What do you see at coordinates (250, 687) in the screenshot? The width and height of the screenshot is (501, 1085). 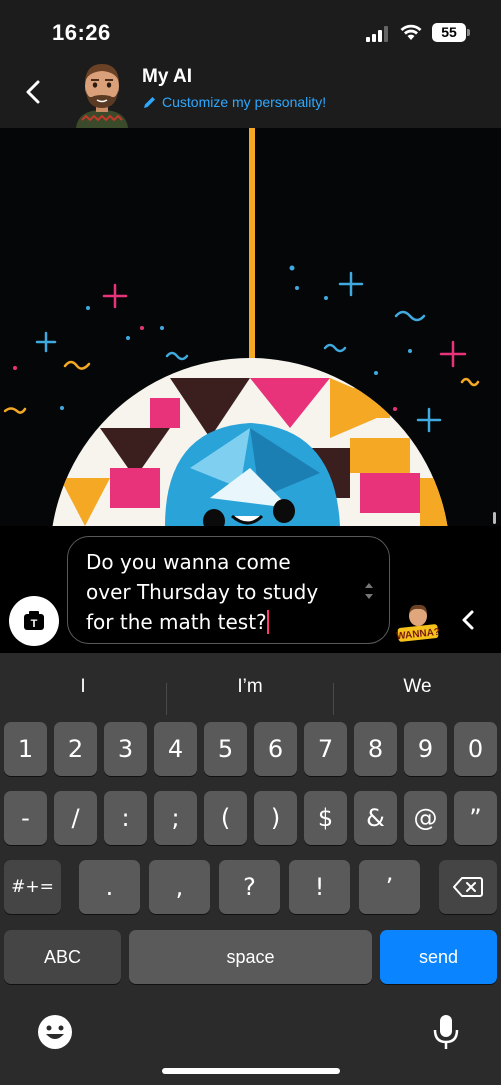 I see `suggestion-2: I’m` at bounding box center [250, 687].